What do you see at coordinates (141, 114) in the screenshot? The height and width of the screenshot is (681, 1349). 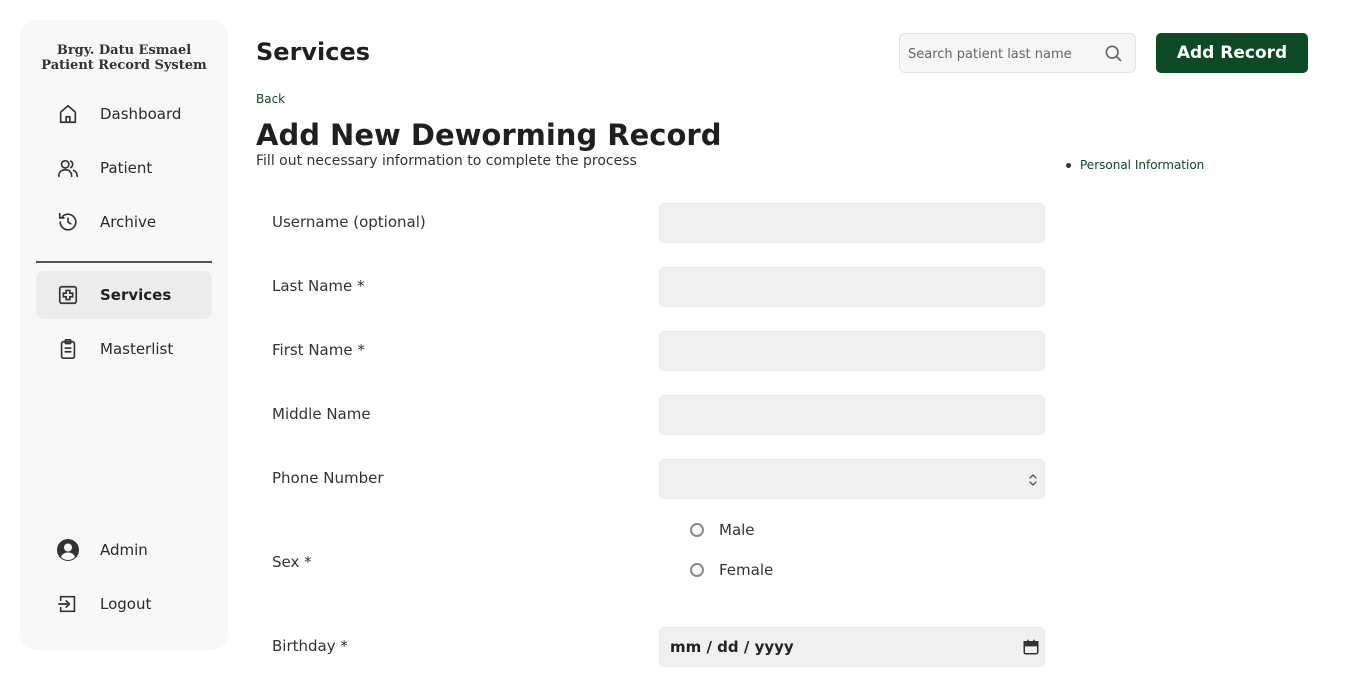 I see `sidebar-item-label: Dashboard` at bounding box center [141, 114].